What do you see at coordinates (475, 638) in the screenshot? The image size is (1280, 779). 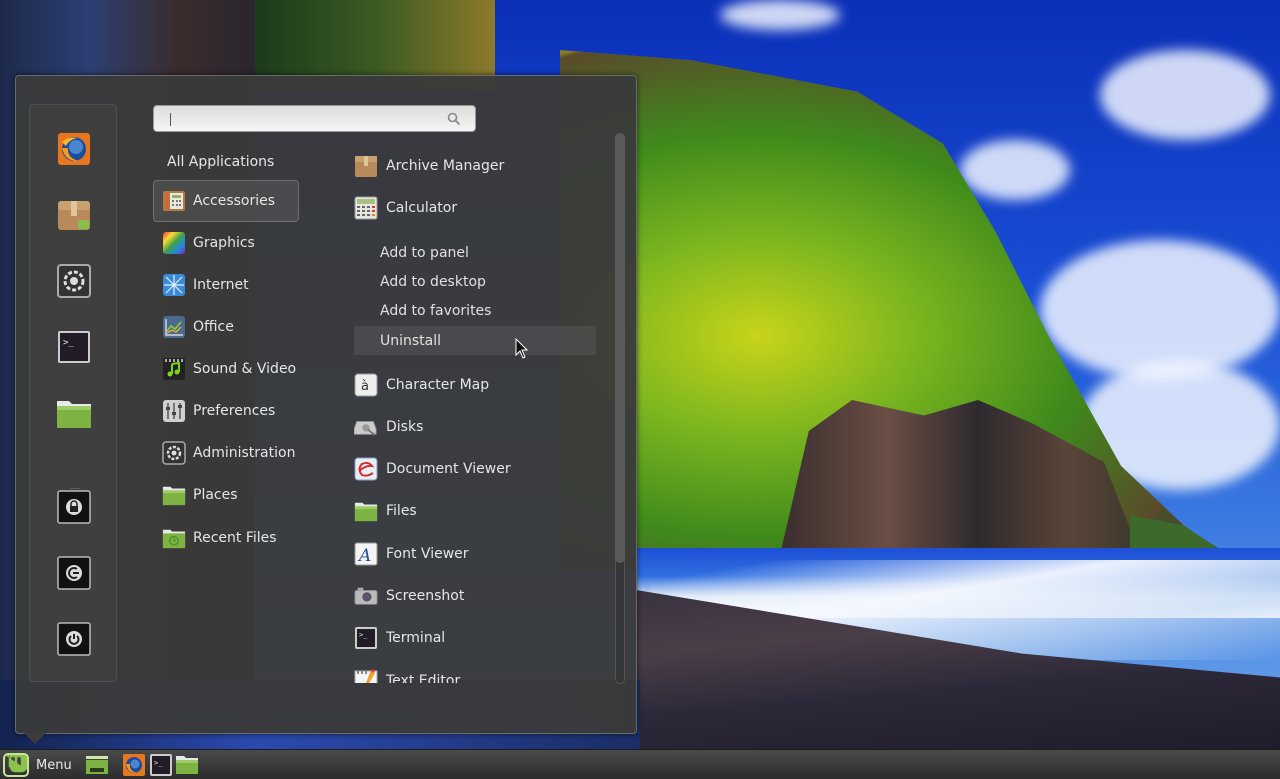 I see `app-terminal: >_ Terminal` at bounding box center [475, 638].